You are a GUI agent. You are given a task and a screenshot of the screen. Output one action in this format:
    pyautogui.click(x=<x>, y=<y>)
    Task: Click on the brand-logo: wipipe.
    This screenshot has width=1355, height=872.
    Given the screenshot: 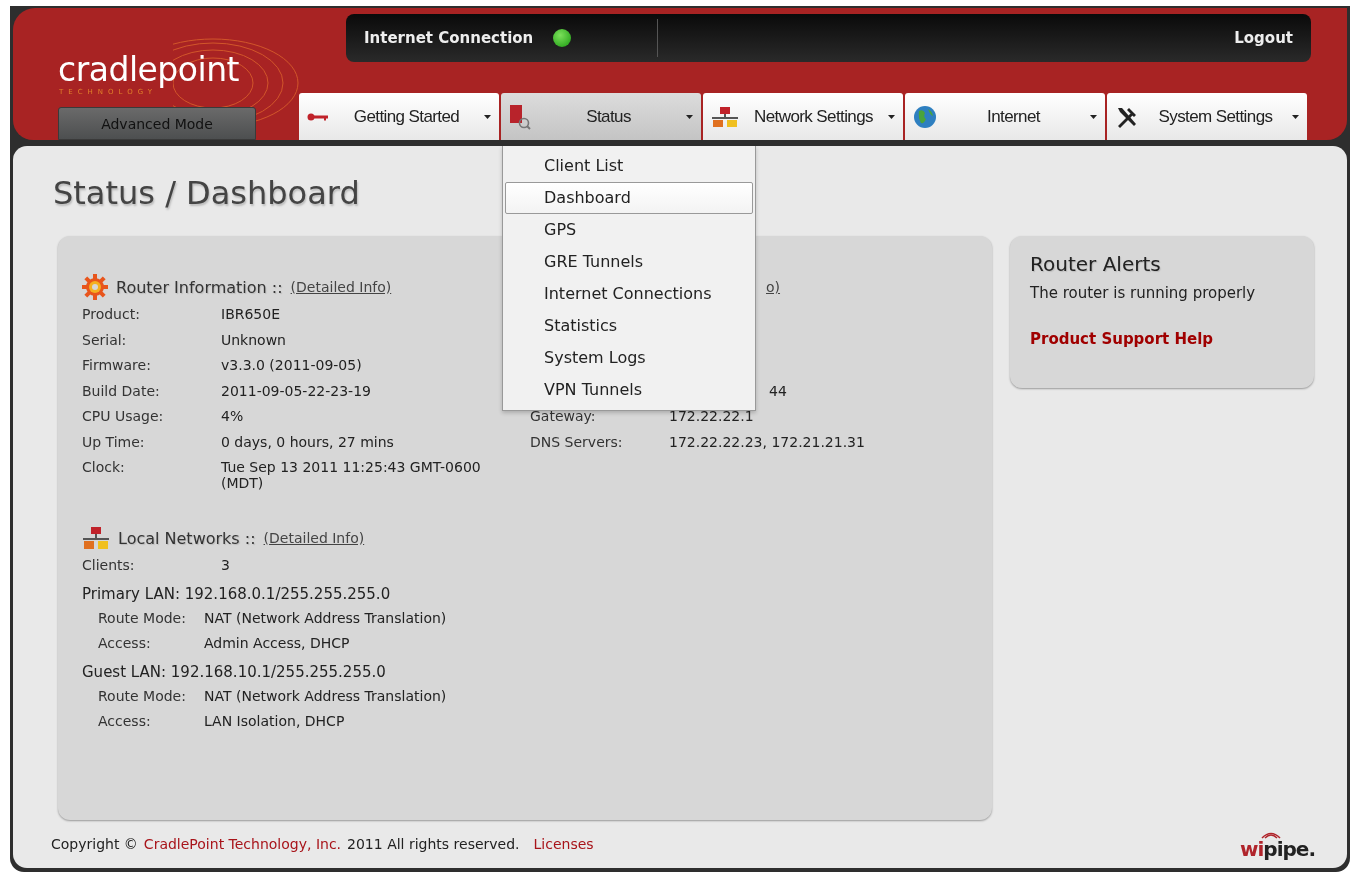 What is the action you would take?
    pyautogui.click(x=1277, y=844)
    